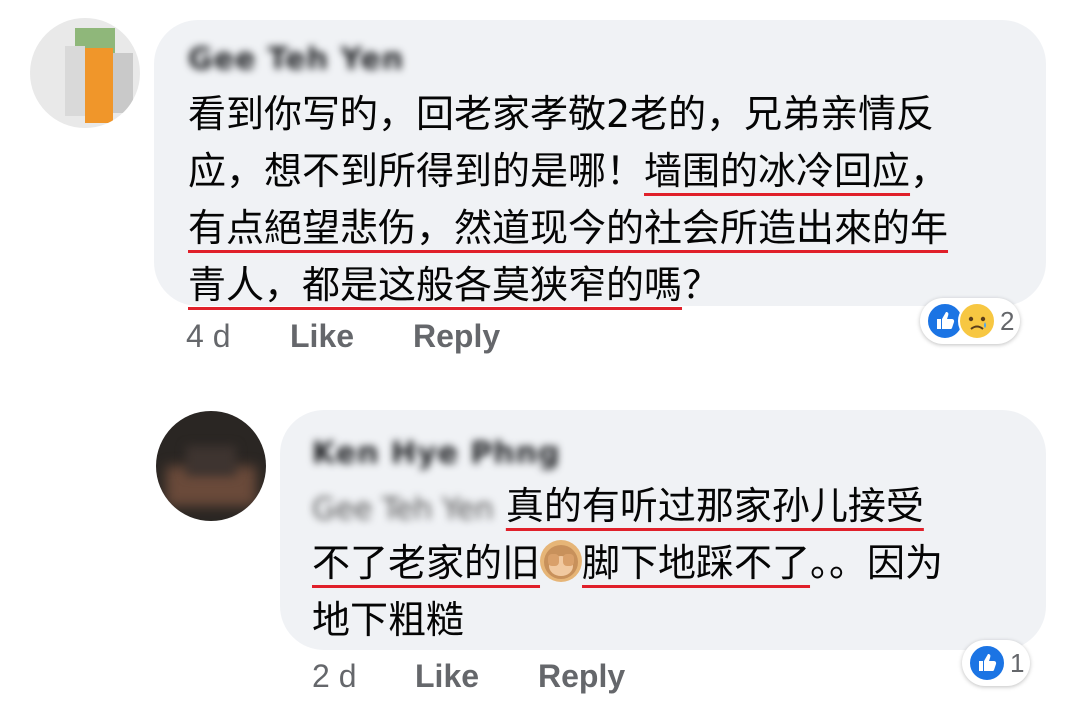  I want to click on comment-line: 应，想不到所得到的是哪！墙围的冰冷回应，, so click(568, 171).